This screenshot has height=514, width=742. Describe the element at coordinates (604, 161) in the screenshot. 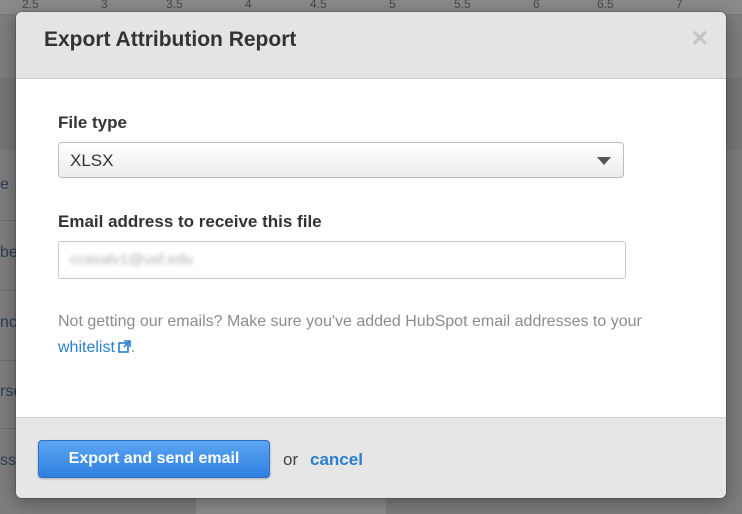

I see `chevron-down-icon` at that location.